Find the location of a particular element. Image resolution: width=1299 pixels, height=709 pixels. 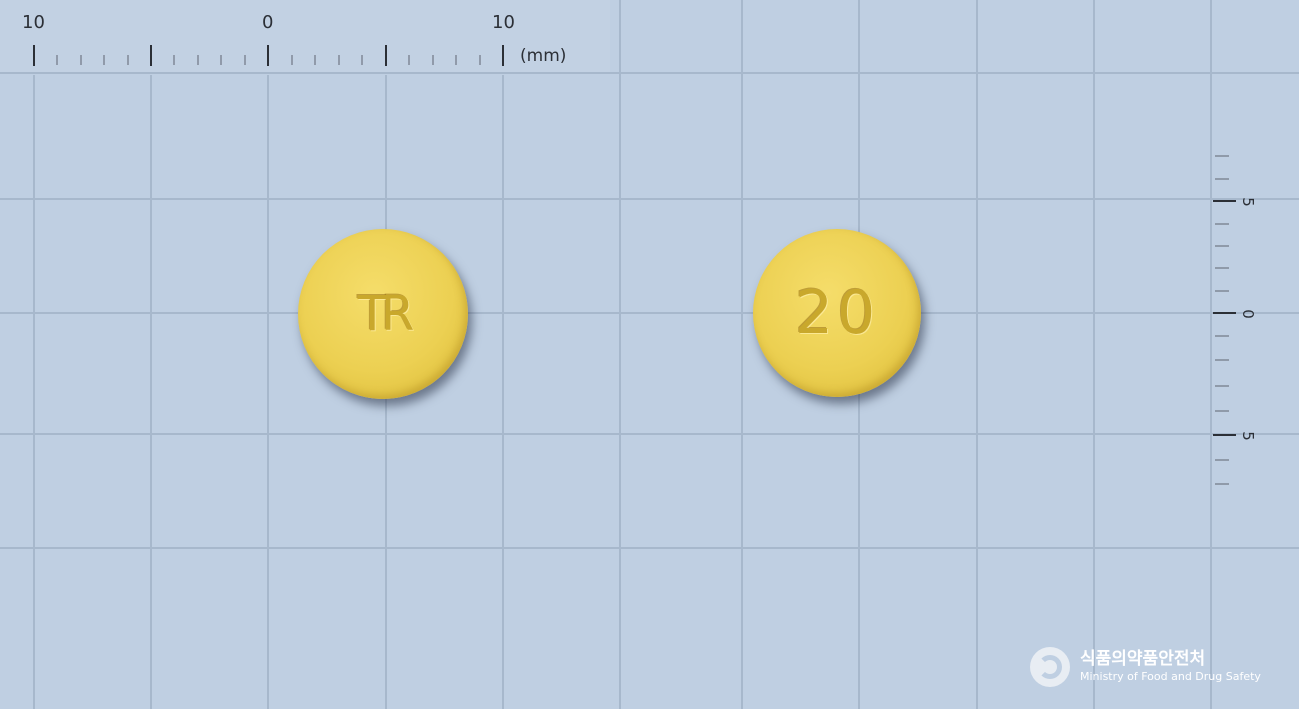

ruler-unit: (mm) is located at coordinates (543, 56).